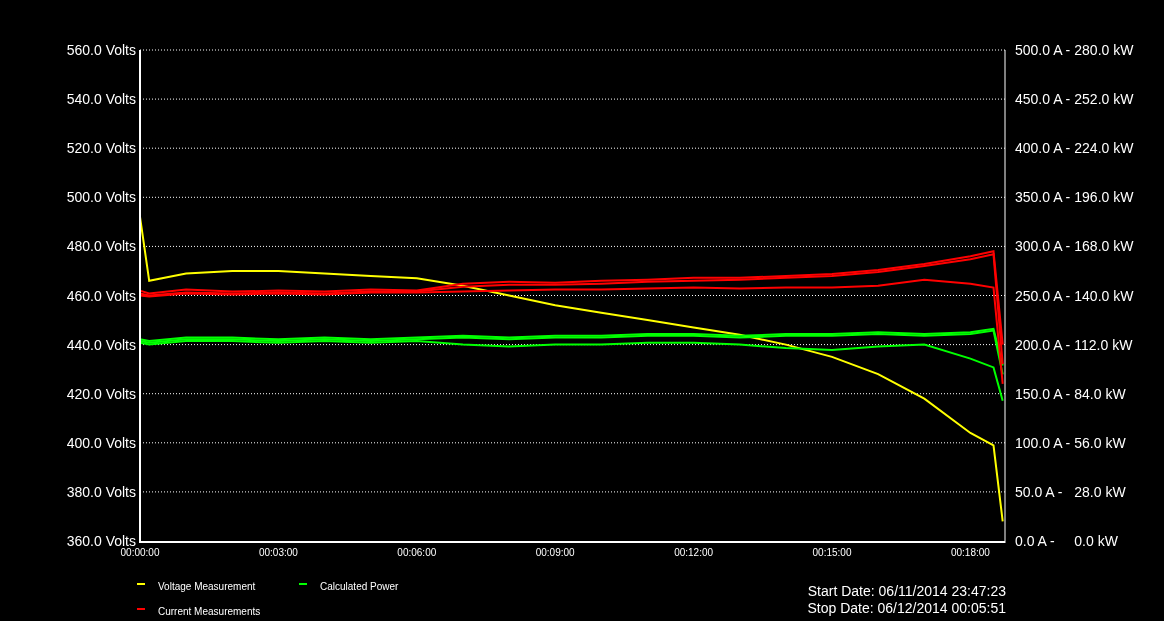 The width and height of the screenshot is (1164, 621). Describe the element at coordinates (970, 552) in the screenshot. I see `x-axis-label: 00:18:00` at that location.